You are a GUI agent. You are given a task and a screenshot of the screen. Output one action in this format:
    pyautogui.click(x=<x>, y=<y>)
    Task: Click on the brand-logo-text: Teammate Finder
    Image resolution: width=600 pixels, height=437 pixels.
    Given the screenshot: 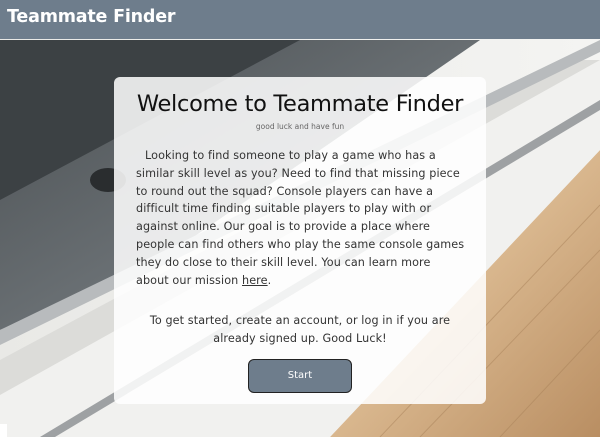 What is the action you would take?
    pyautogui.click(x=91, y=17)
    